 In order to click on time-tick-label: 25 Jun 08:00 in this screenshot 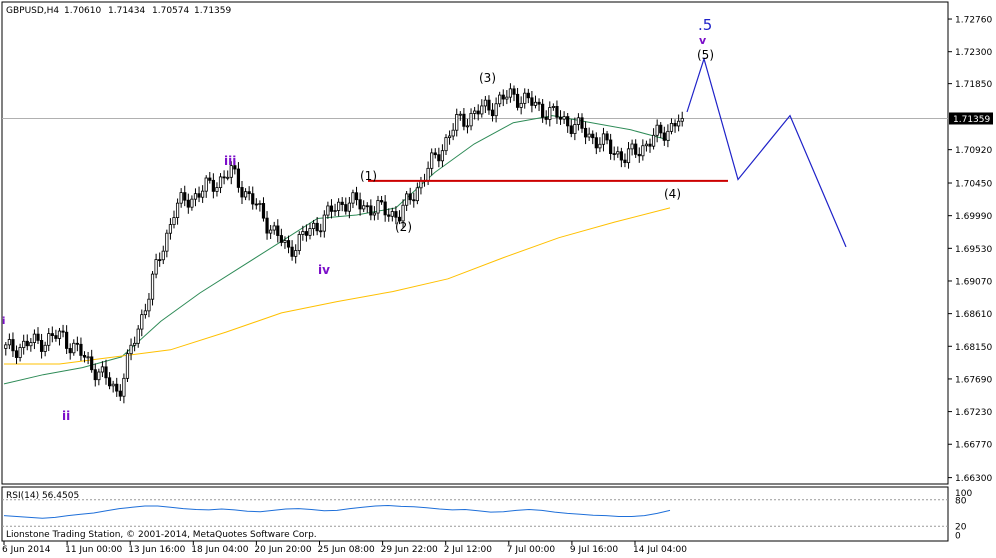, I will do `click(346, 550)`.